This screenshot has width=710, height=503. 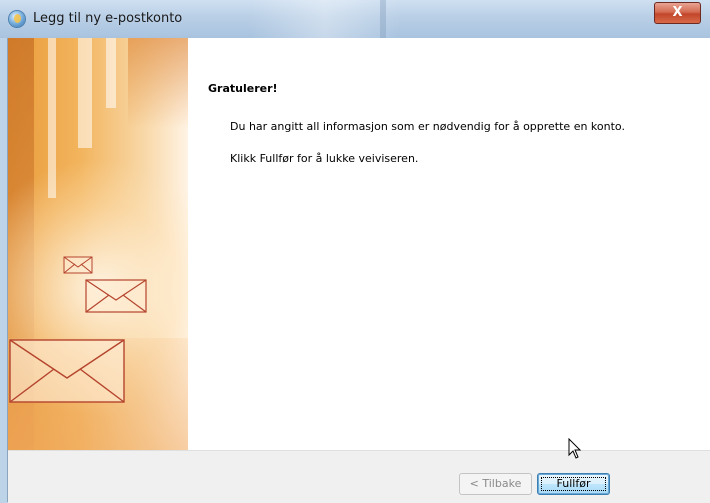 I want to click on title-bar-highlight, so click(x=325, y=19).